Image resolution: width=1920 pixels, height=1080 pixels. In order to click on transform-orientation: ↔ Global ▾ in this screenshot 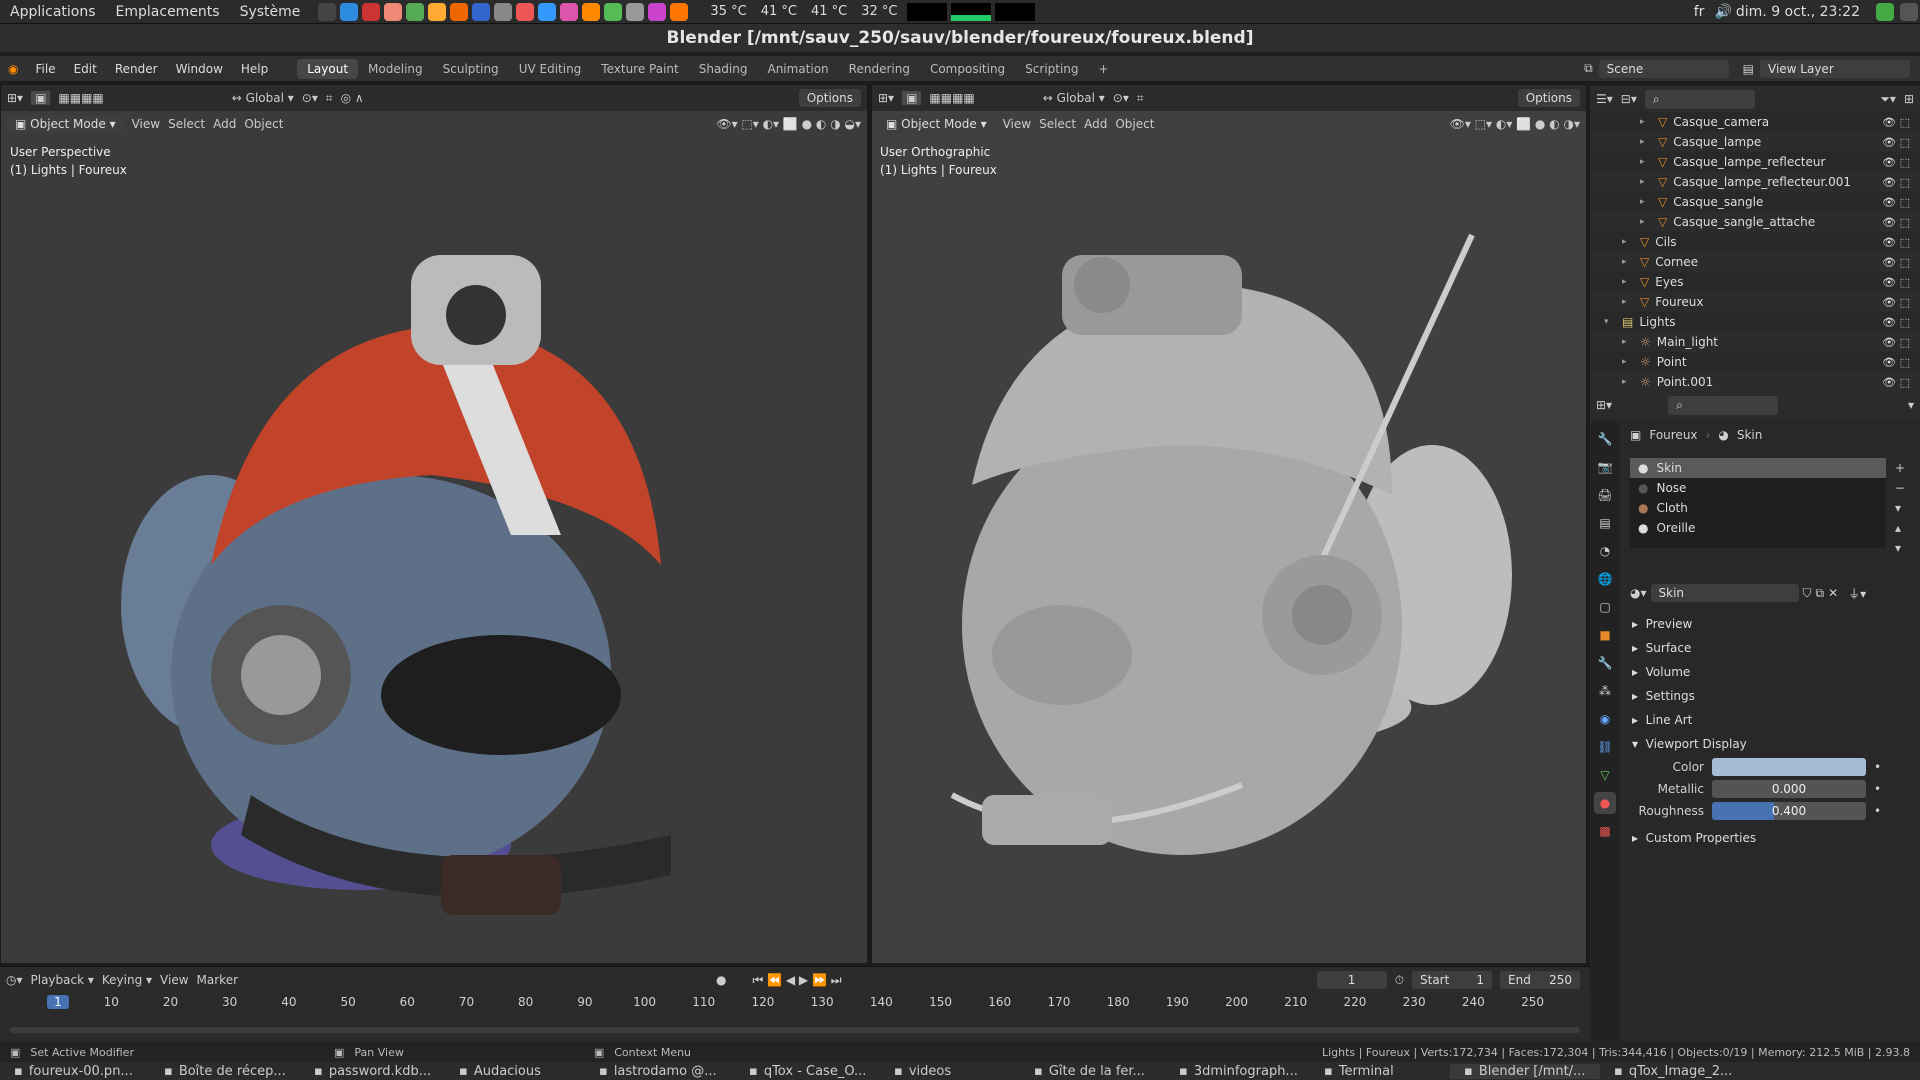, I will do `click(263, 98)`.